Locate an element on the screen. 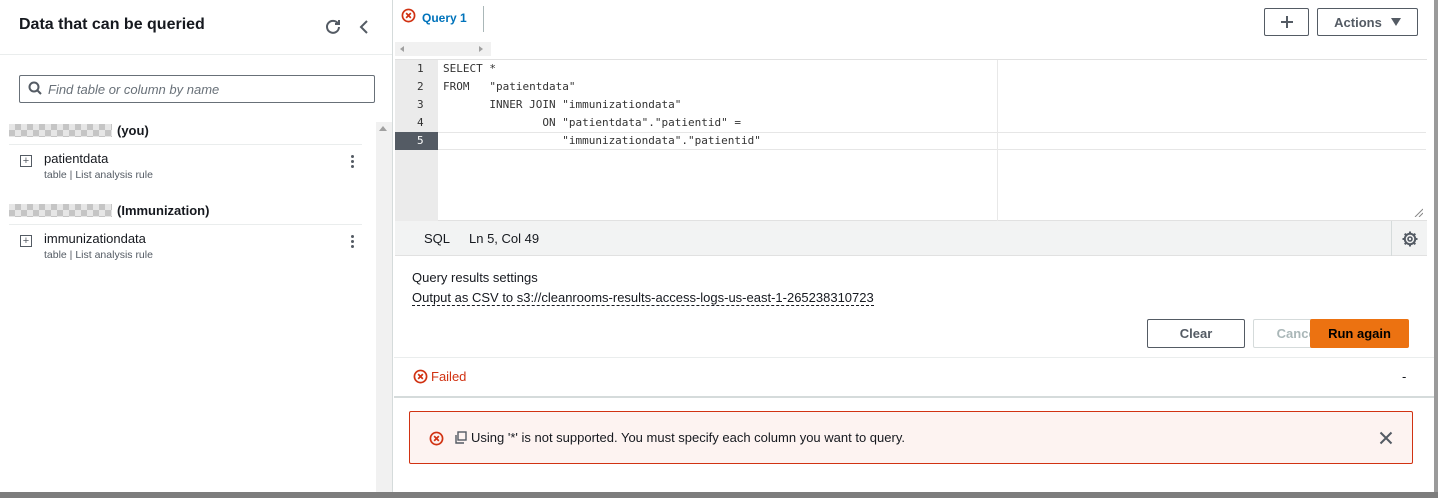  sidebar-header: Data that can be queried is located at coordinates (196, 27).